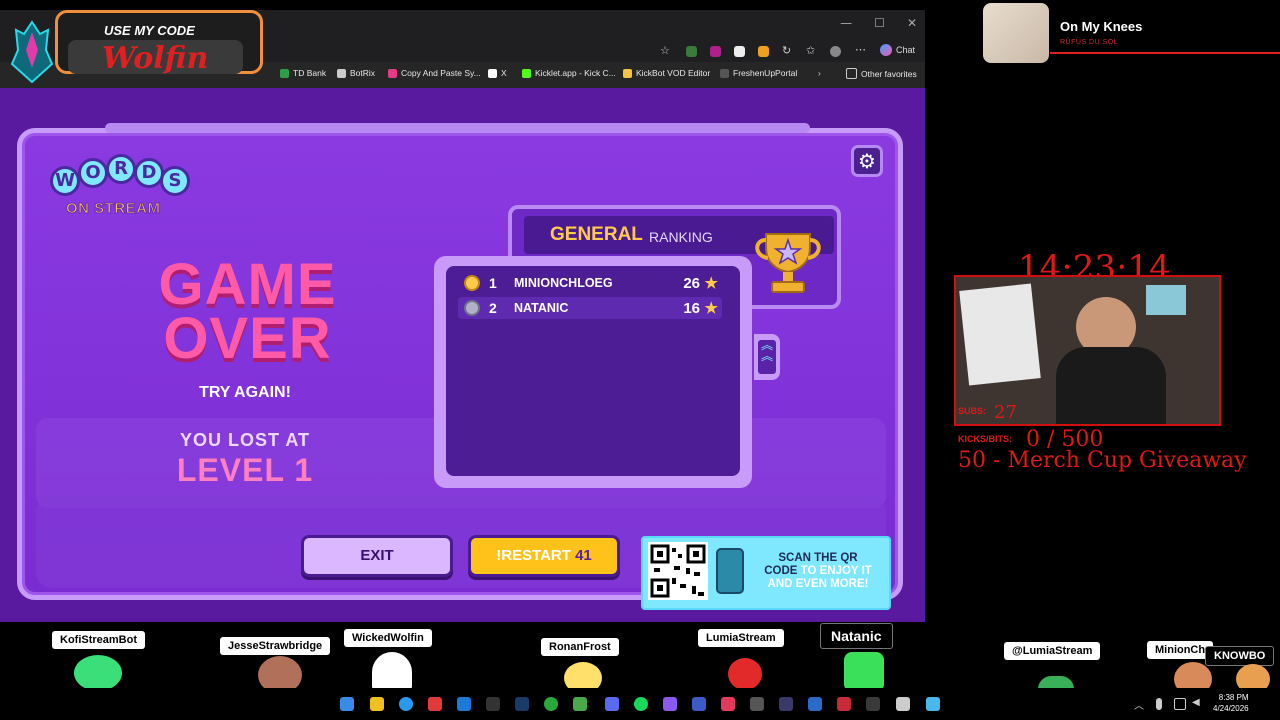  What do you see at coordinates (881, 73) in the screenshot?
I see `other-favorites: Other favorites` at bounding box center [881, 73].